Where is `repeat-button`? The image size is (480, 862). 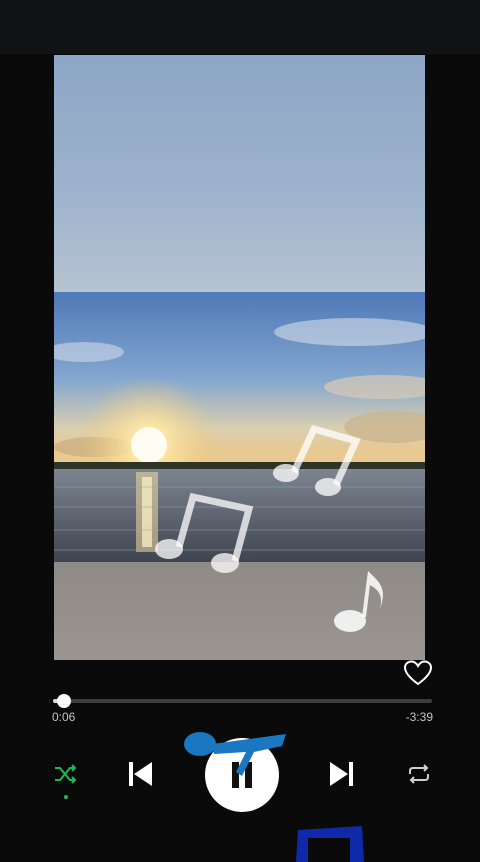 repeat-button is located at coordinates (419, 774).